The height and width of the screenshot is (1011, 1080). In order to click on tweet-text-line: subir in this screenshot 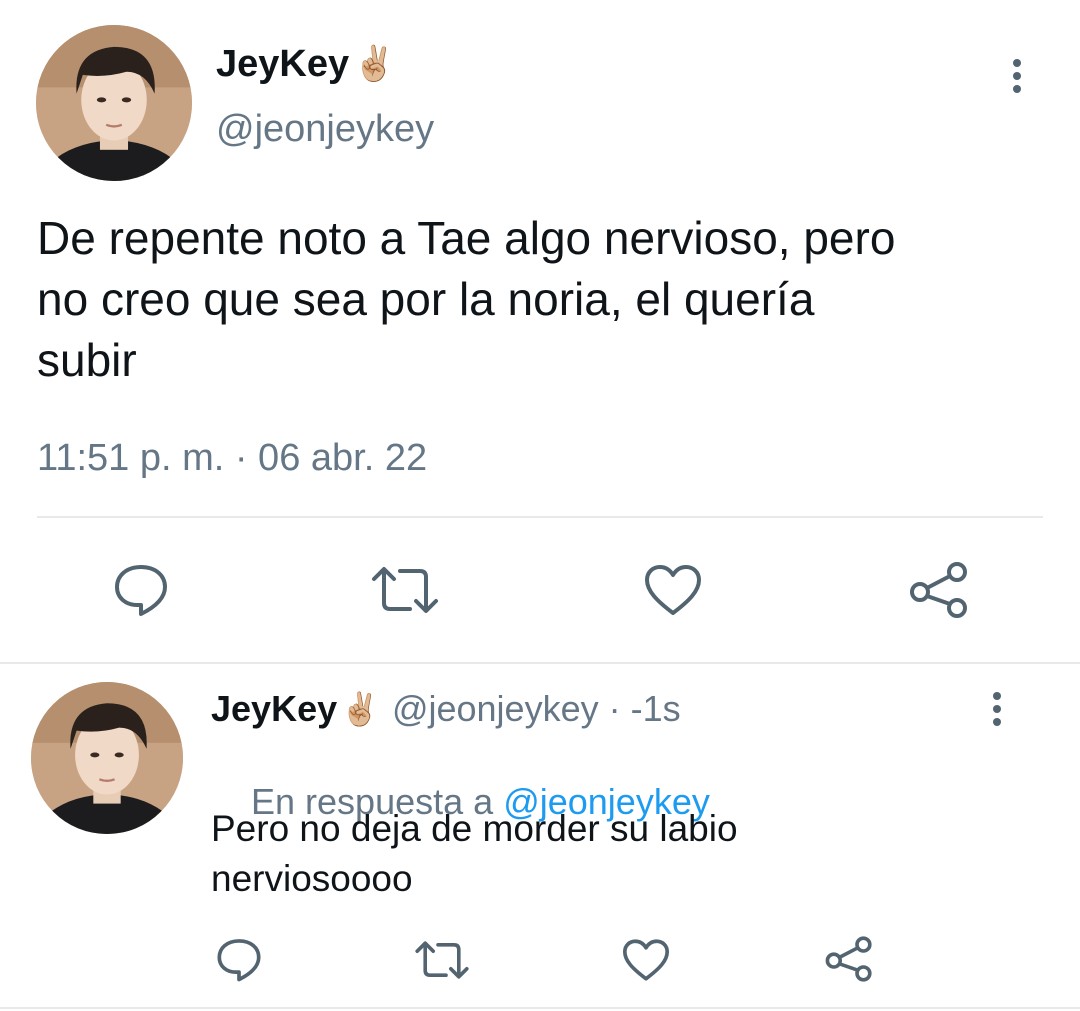, I will do `click(87, 360)`.